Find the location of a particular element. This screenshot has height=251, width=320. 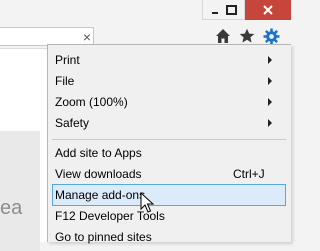

close-icon is located at coordinates (268, 10).